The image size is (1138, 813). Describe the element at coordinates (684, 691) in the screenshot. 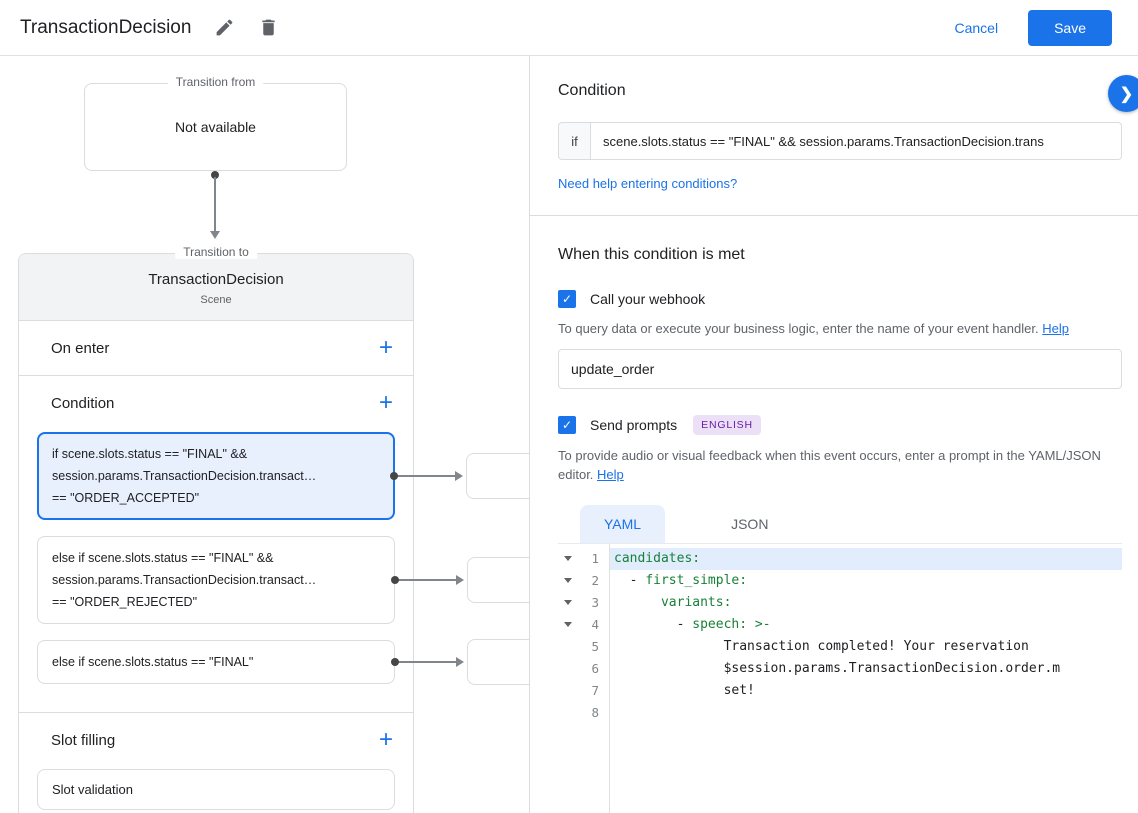

I see `code-token: set!` at that location.